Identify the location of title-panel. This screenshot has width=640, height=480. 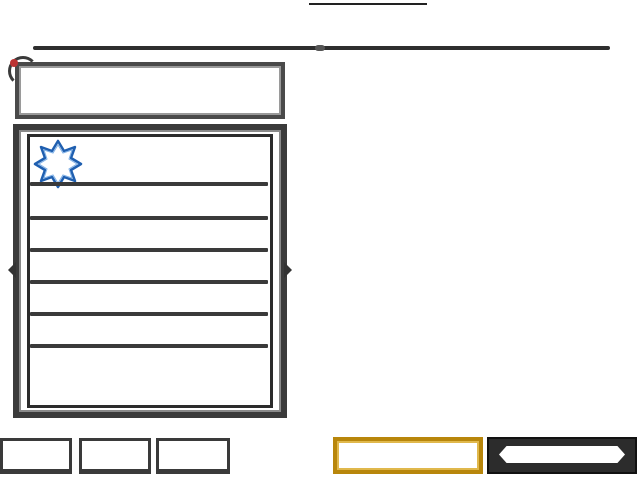
(150, 90).